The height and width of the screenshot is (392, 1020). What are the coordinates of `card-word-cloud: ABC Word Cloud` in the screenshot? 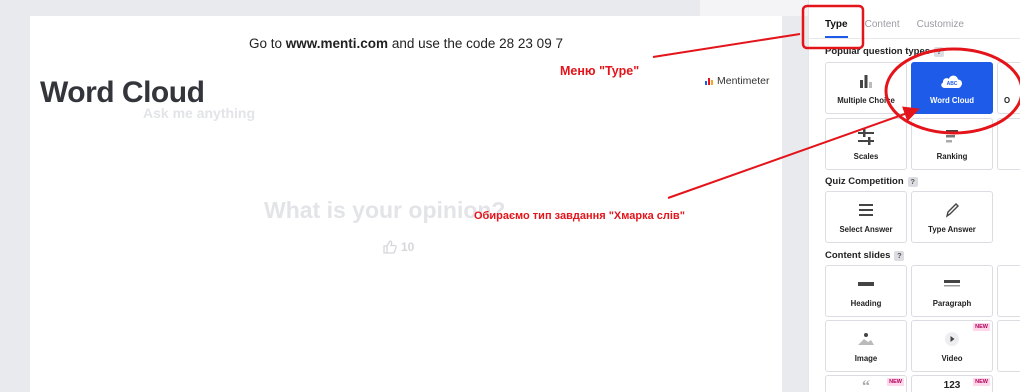 It's located at (952, 88).